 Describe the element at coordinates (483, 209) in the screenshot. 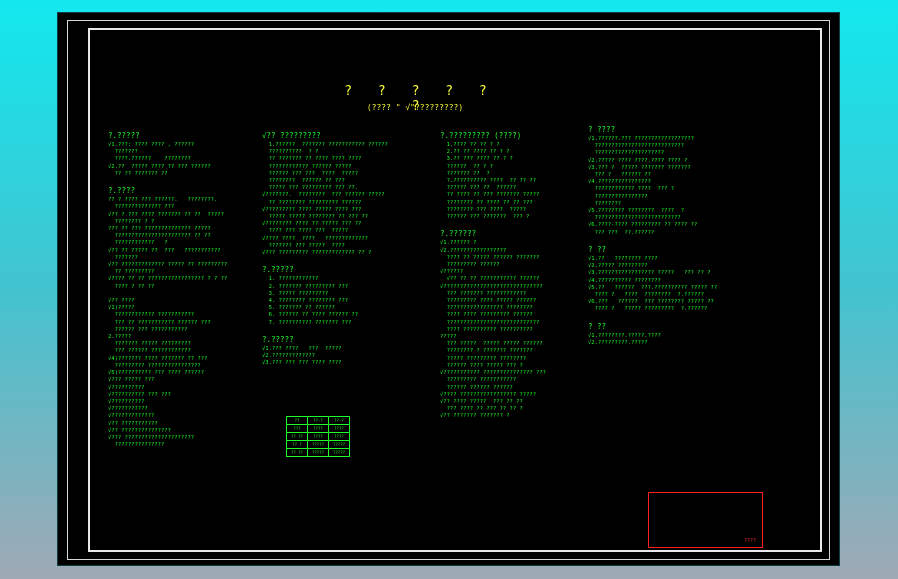

I see `note-line: ???????? ??? ???? ?????` at that location.